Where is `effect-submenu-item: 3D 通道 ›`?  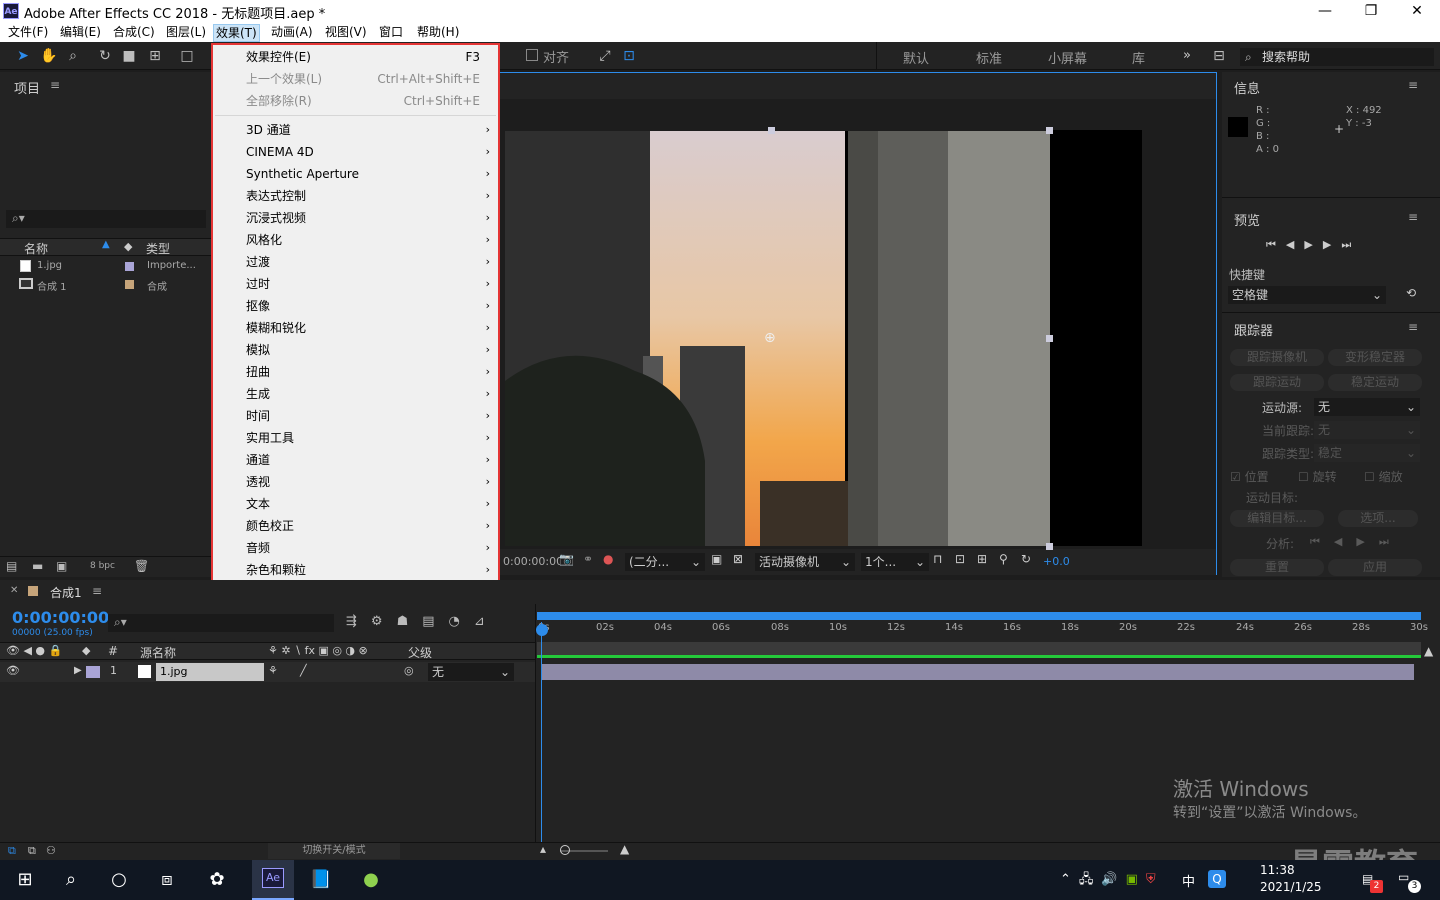 effect-submenu-item: 3D 通道 › is located at coordinates (355, 130).